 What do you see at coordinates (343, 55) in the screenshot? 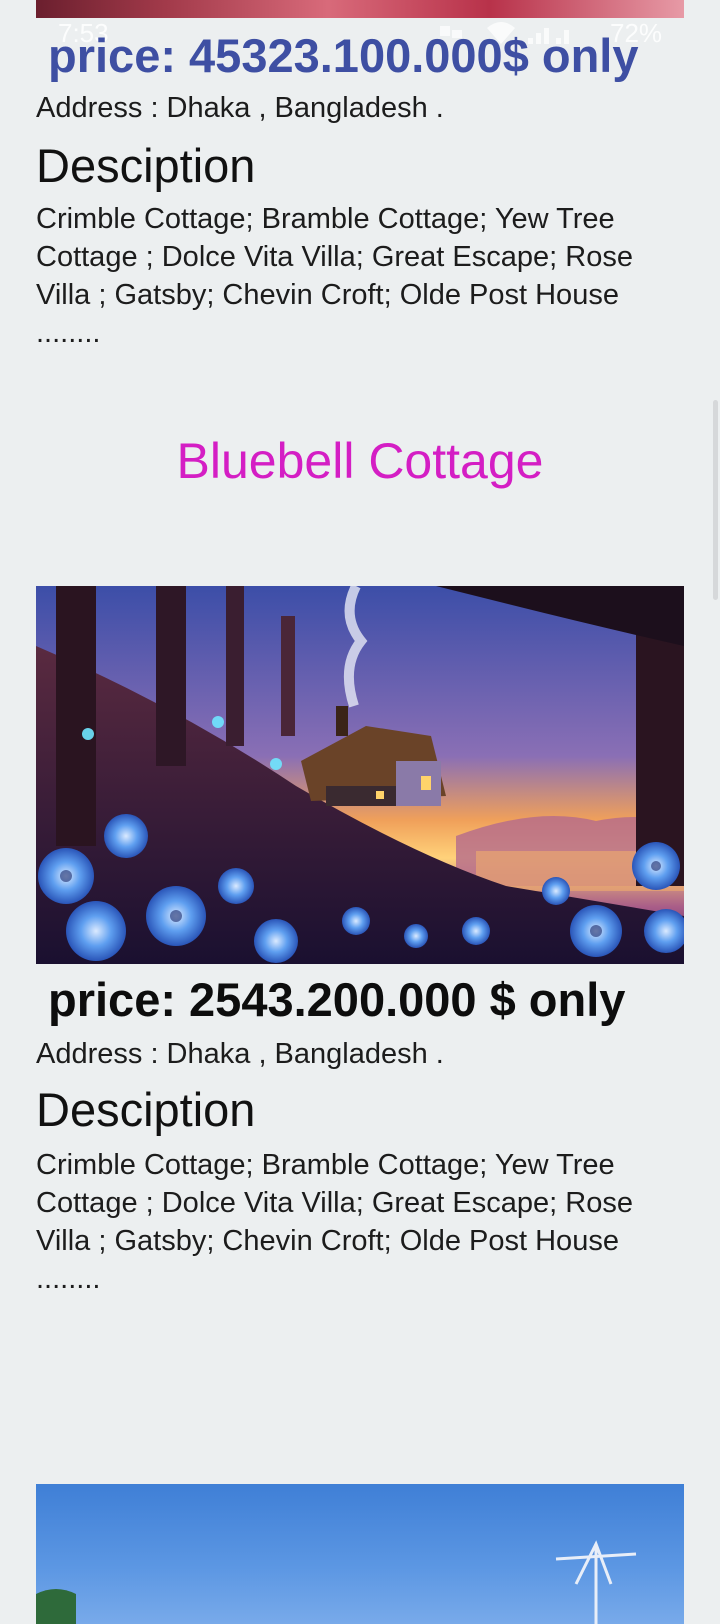
I see `listing-price: price: 45323.100.000$ only` at bounding box center [343, 55].